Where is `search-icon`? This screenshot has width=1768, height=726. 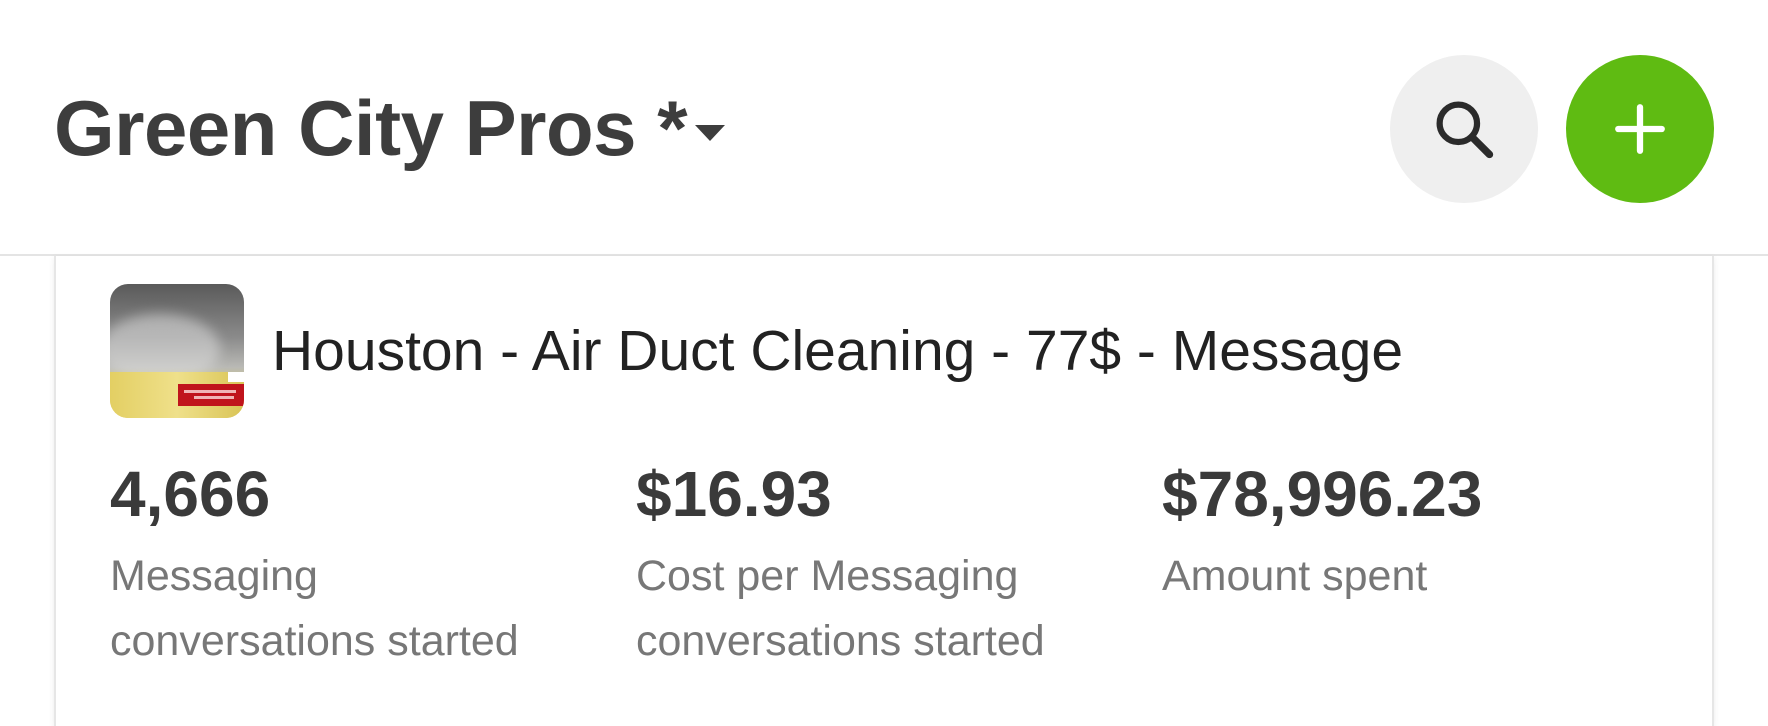 search-icon is located at coordinates (1465, 130).